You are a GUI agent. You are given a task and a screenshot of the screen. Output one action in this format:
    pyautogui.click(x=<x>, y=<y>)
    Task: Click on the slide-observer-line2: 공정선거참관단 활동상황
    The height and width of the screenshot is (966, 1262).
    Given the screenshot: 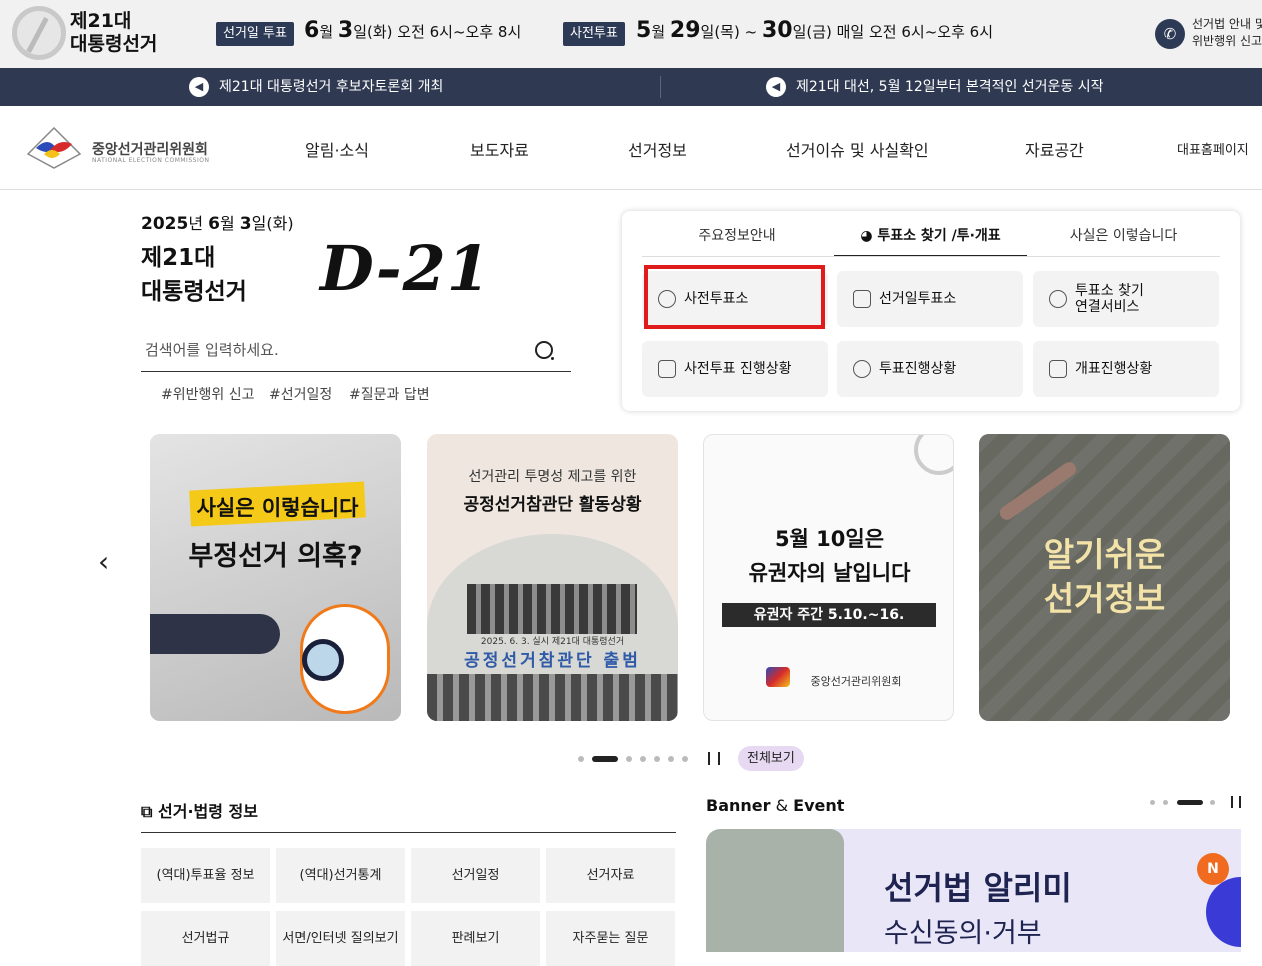 What is the action you would take?
    pyautogui.click(x=552, y=505)
    